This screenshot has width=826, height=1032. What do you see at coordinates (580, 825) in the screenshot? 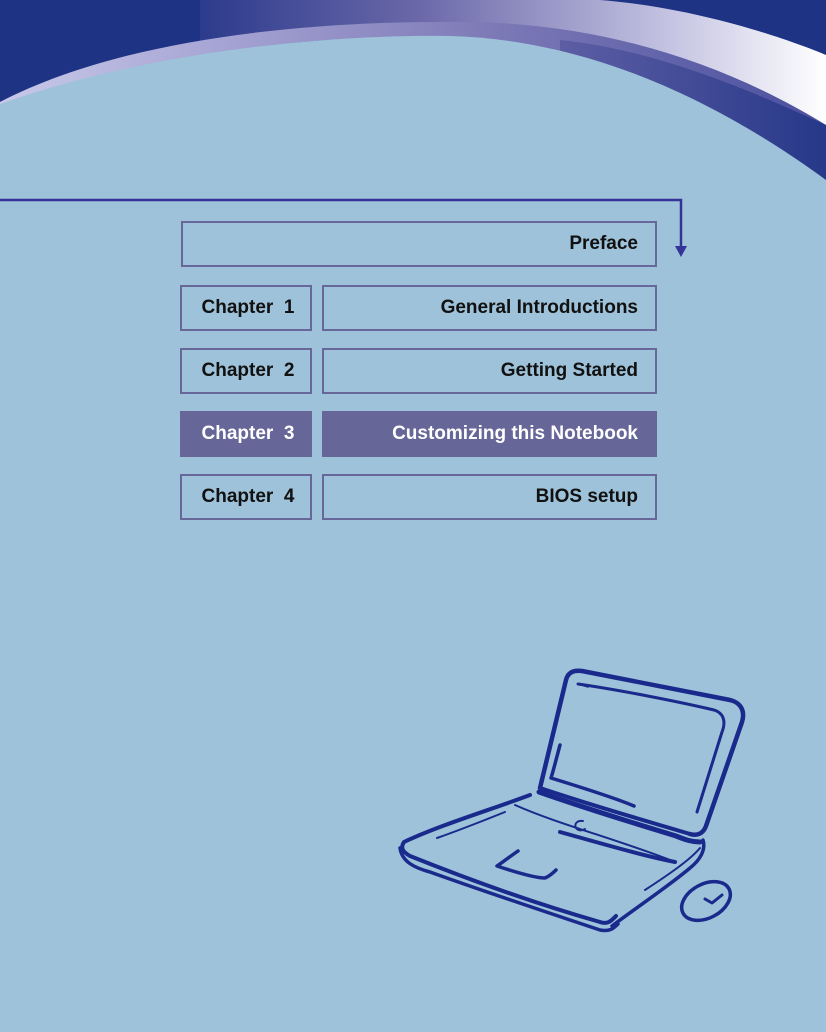
I see `power-button-icon` at bounding box center [580, 825].